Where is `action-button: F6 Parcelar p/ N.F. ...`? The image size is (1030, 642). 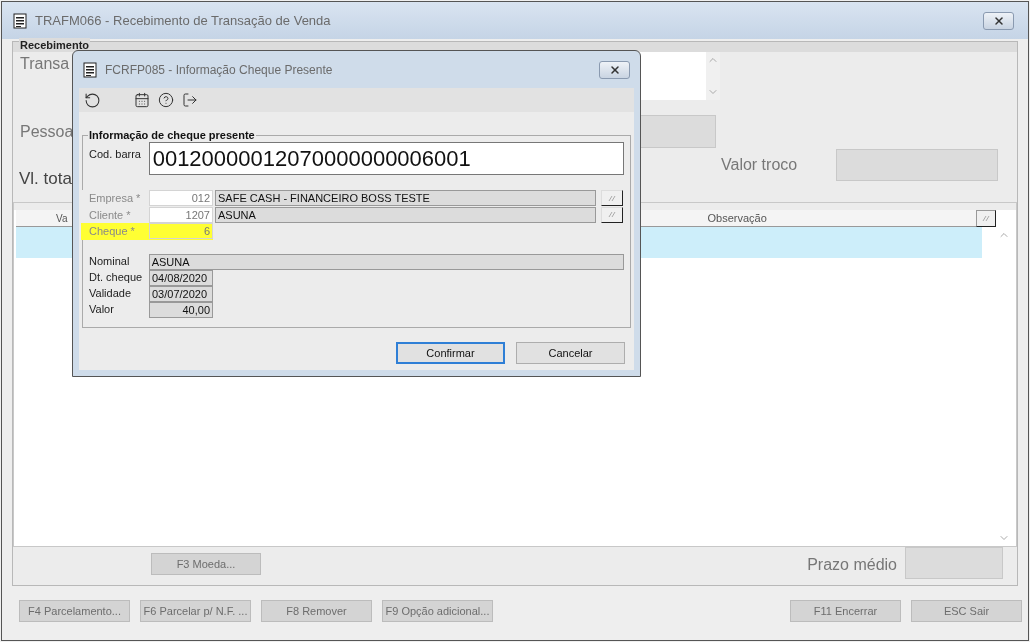
action-button: F6 Parcelar p/ N.F. ... is located at coordinates (195, 611).